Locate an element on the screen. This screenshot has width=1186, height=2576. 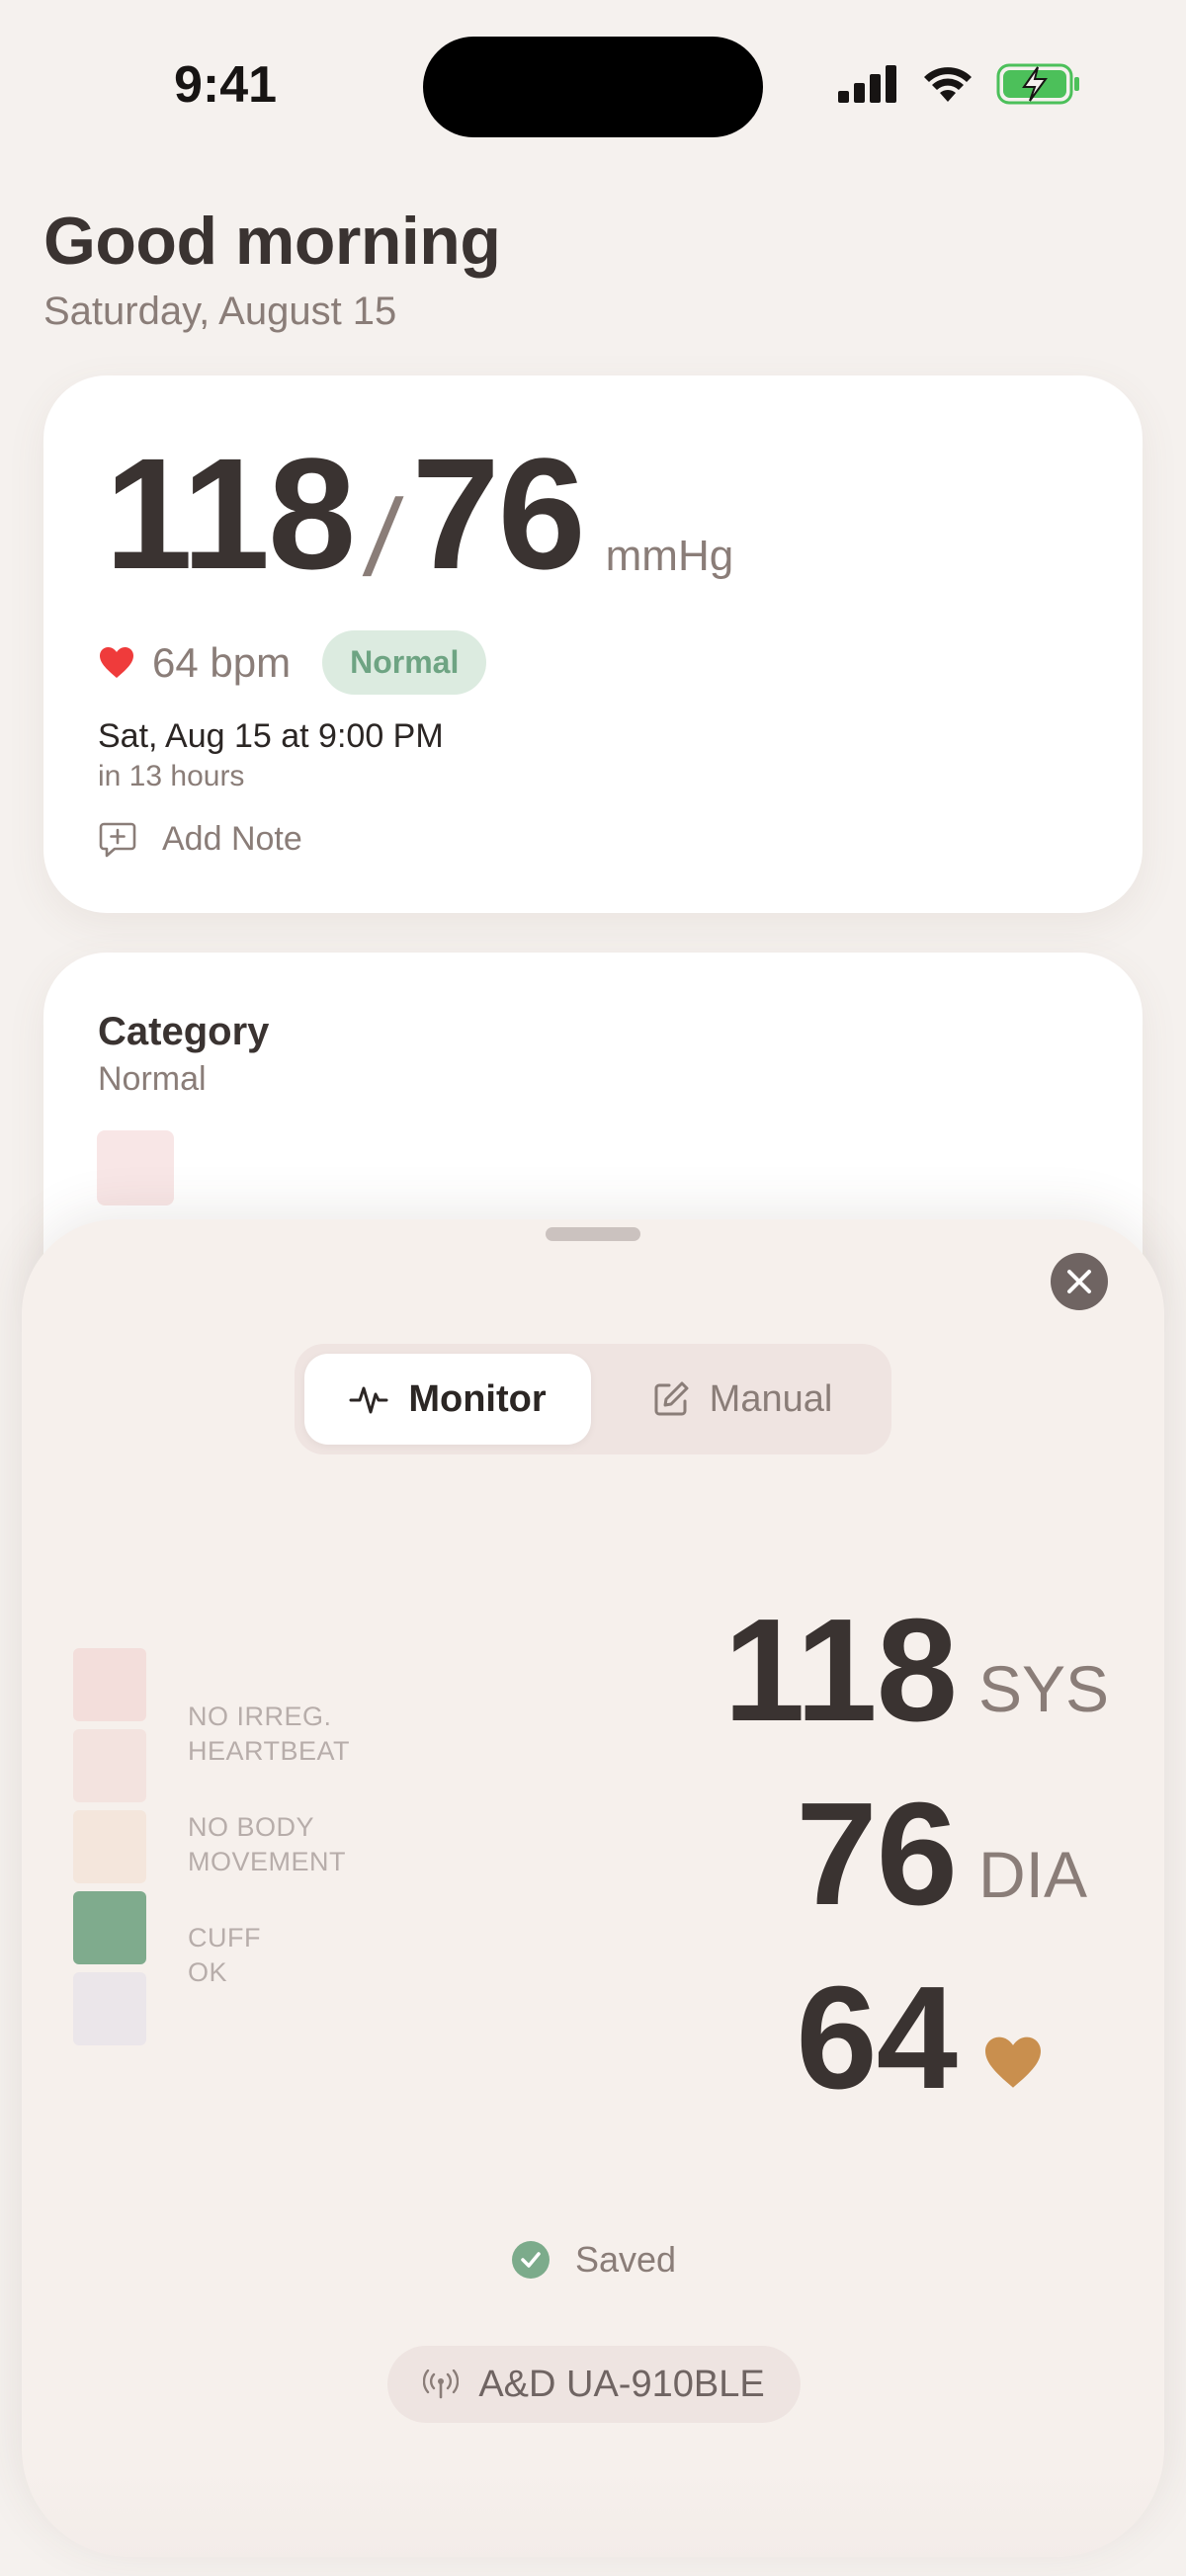
bp-value: 118 / 76 mmHg is located at coordinates (419, 513).